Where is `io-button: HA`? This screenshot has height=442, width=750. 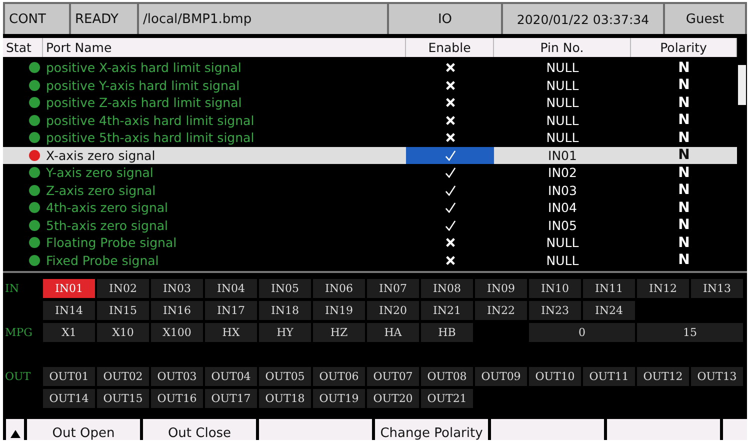
io-button: HA is located at coordinates (393, 332).